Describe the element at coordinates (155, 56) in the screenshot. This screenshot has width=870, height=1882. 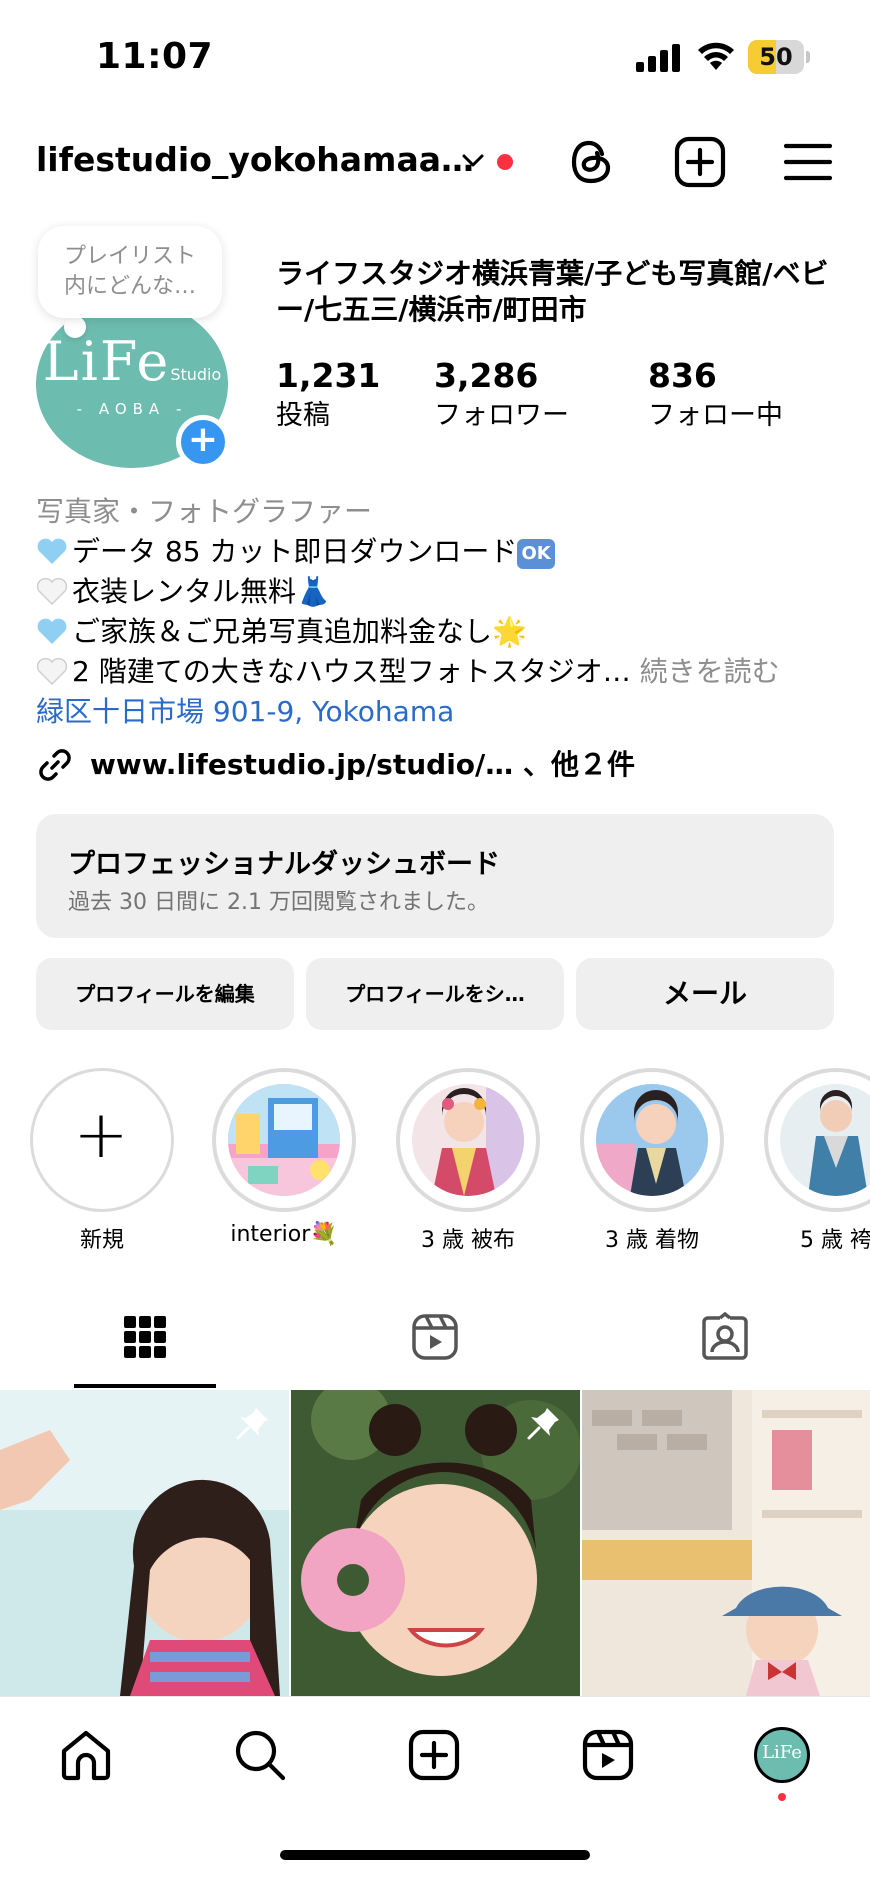
I see `status-time: 11:07` at that location.